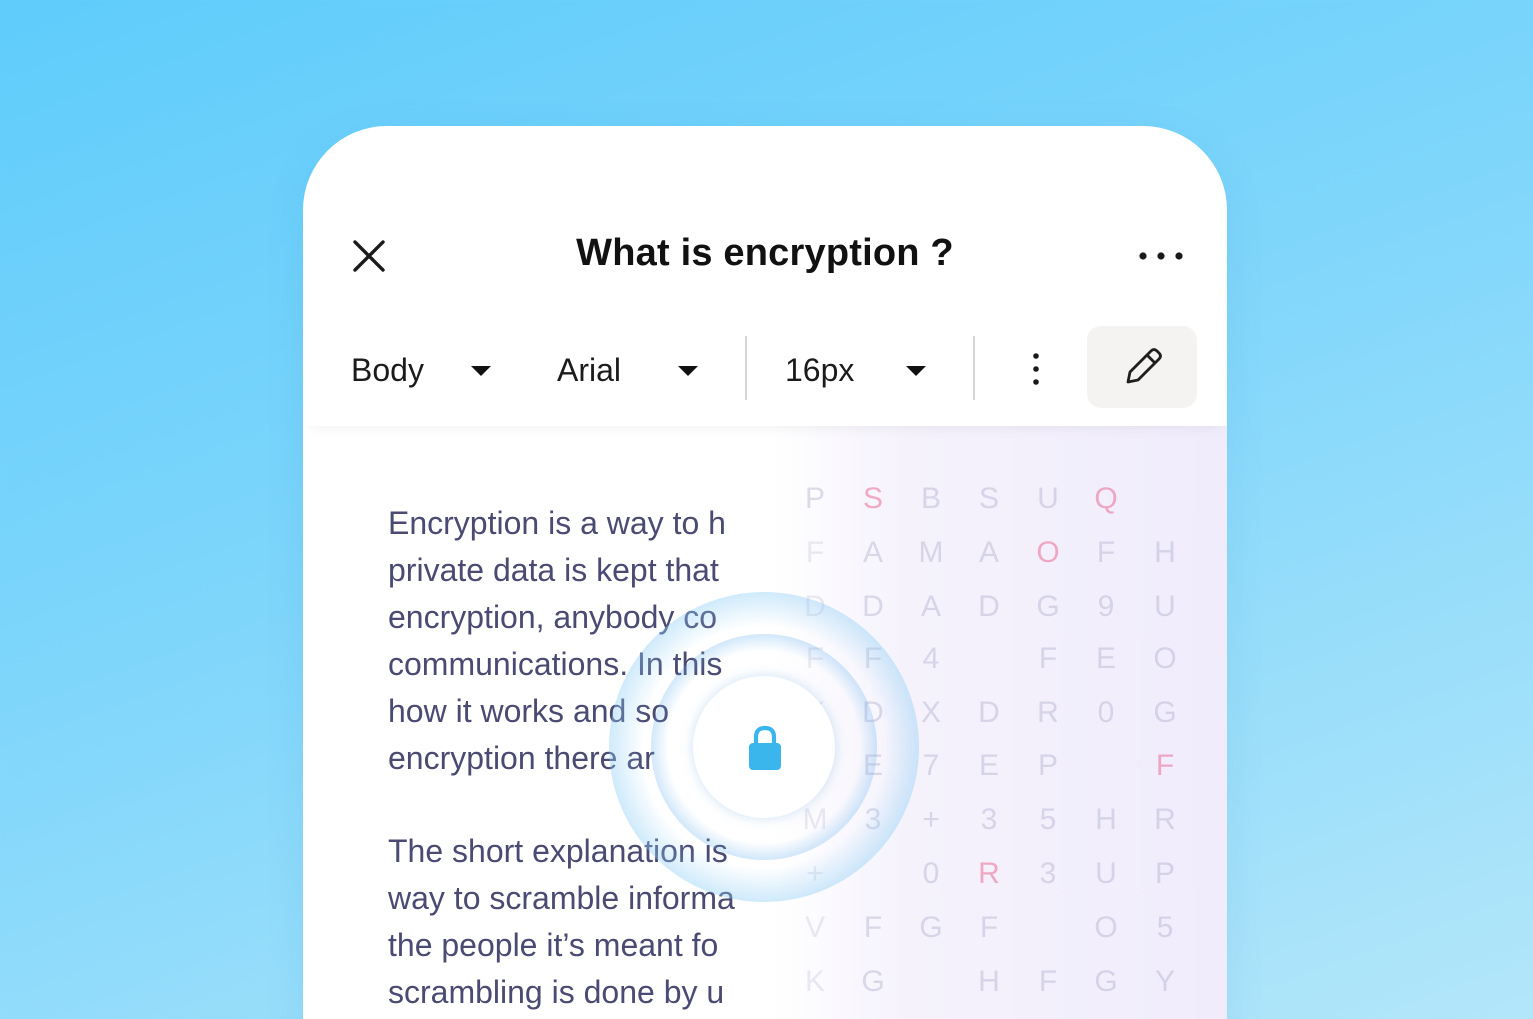  I want to click on cipher-char: 0, so click(1106, 712).